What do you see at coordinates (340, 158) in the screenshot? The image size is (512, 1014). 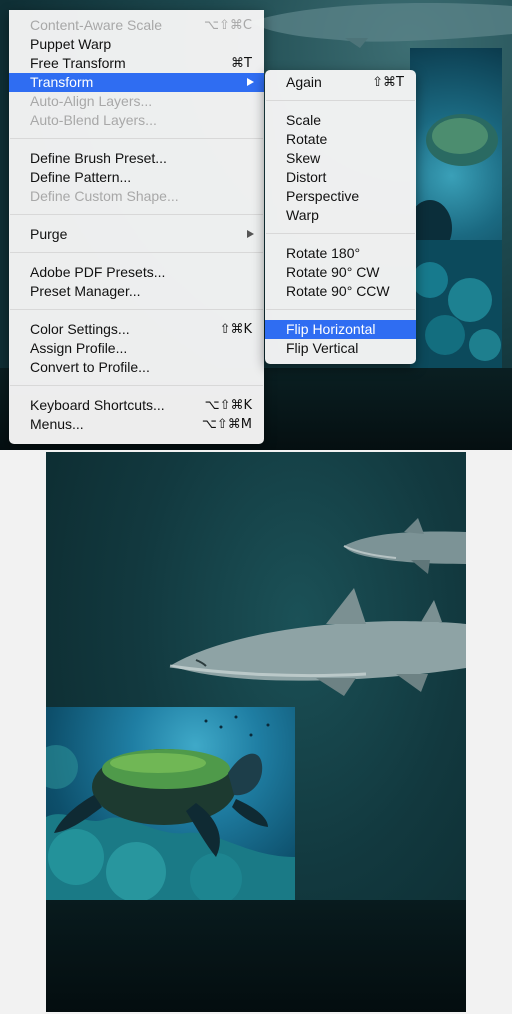 I see `submenu-item-skew: Skew` at bounding box center [340, 158].